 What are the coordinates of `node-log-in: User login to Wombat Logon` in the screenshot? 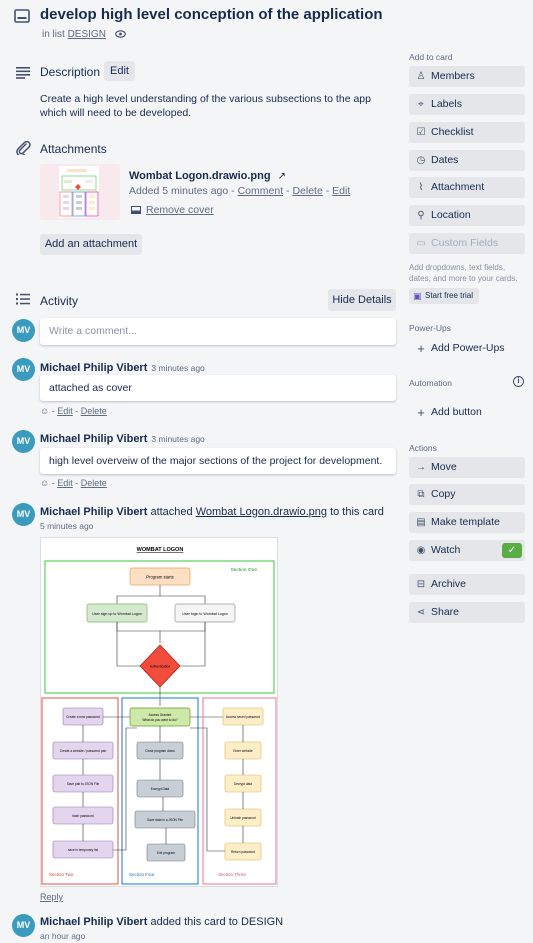 It's located at (204, 614).